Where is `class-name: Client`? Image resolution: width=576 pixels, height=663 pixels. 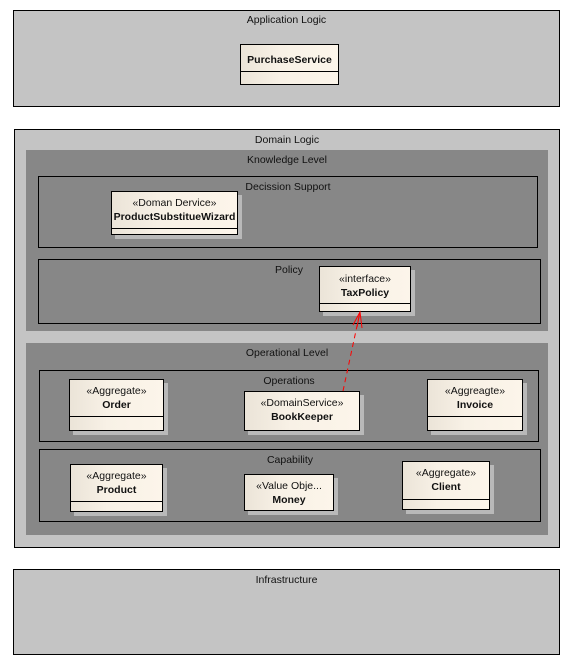 class-name: Client is located at coordinates (446, 487).